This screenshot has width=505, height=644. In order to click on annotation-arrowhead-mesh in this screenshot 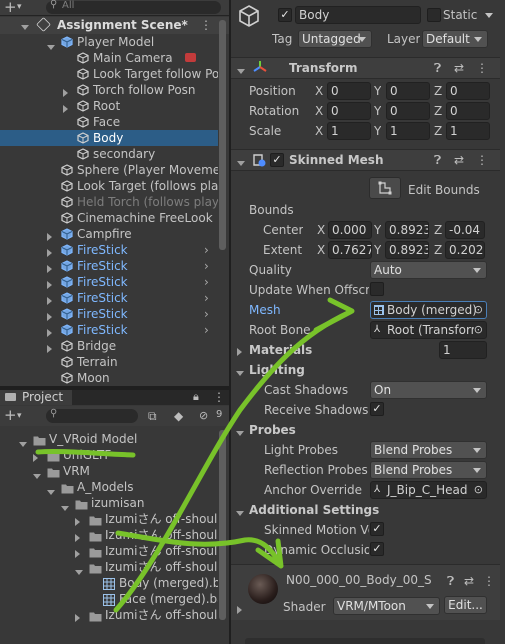, I will do `click(334, 315)`.